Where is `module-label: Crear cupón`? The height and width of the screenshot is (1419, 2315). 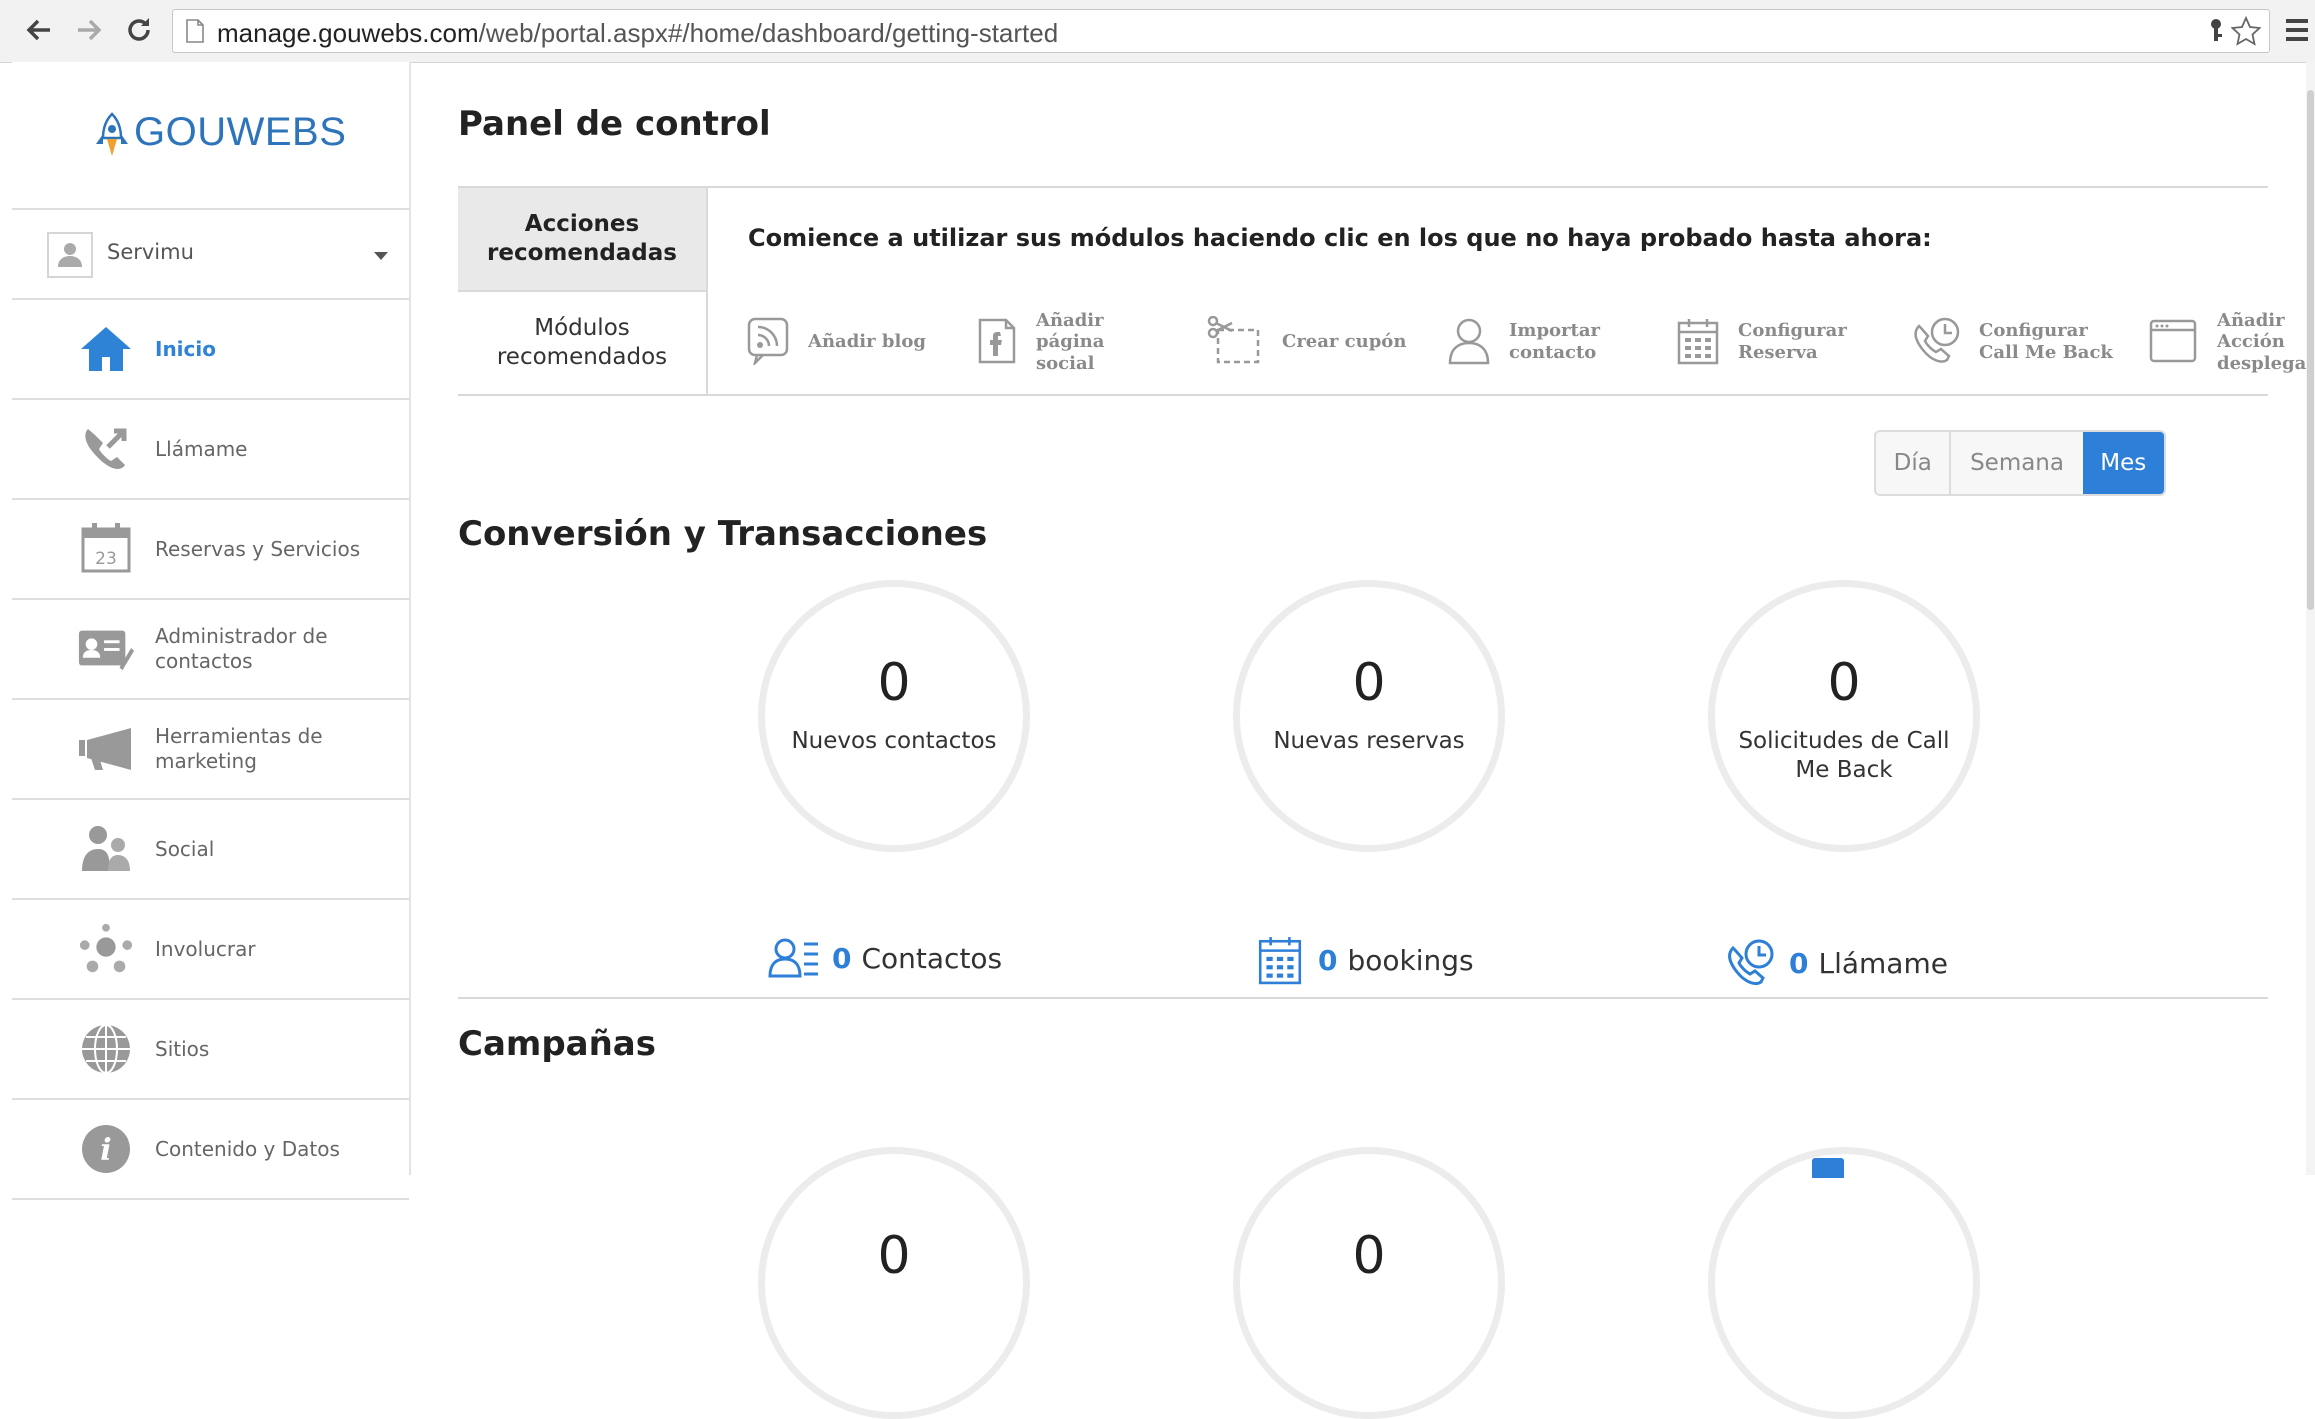 module-label: Crear cupón is located at coordinates (1344, 342).